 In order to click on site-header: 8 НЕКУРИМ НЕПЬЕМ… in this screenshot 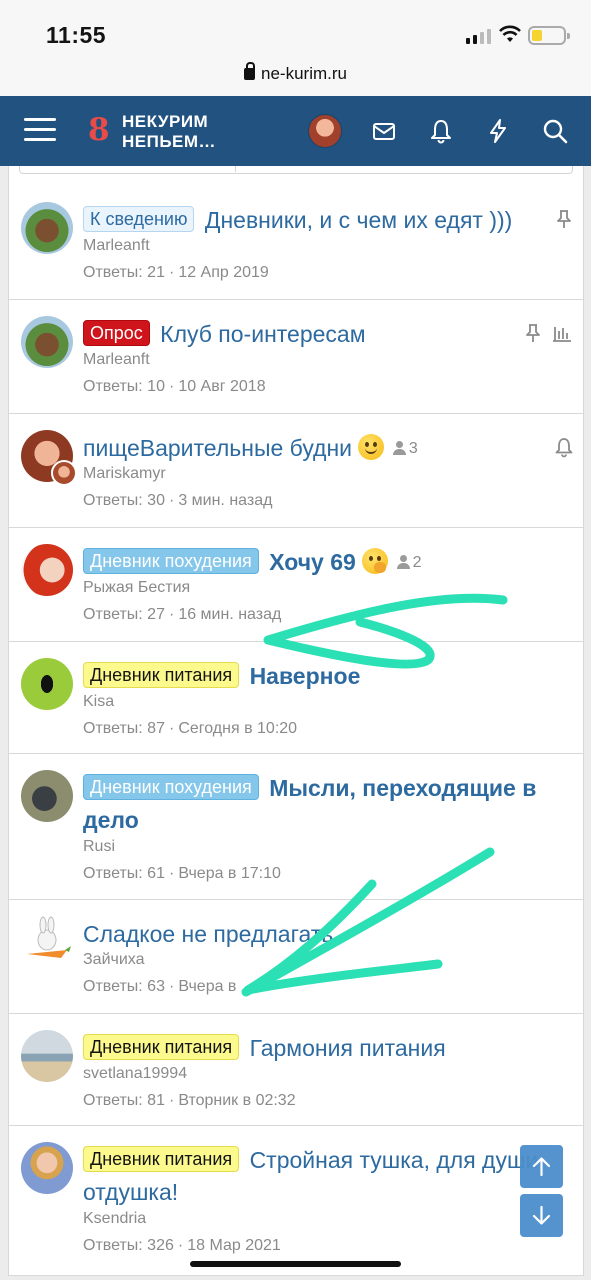, I will do `click(295, 131)`.